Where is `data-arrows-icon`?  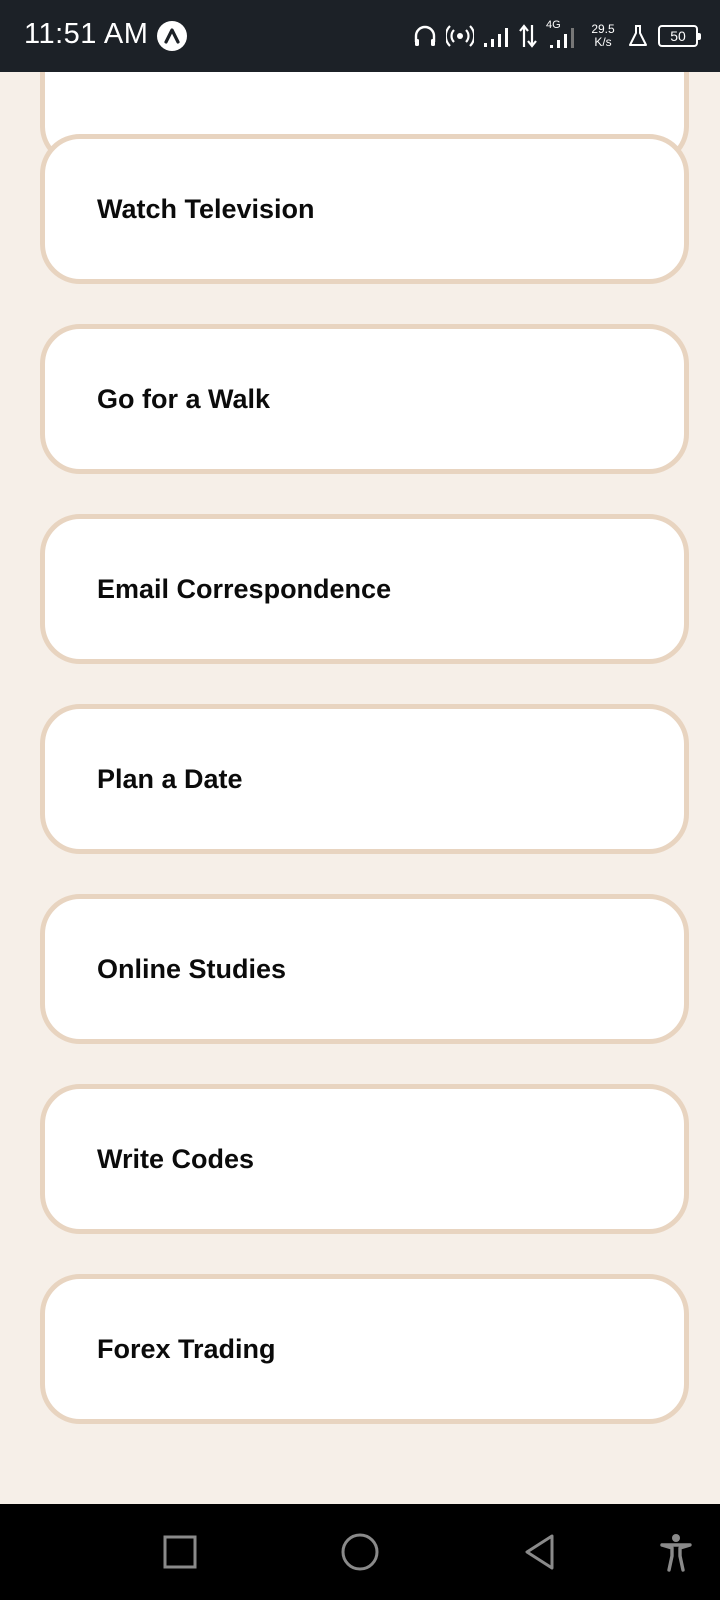
data-arrows-icon is located at coordinates (528, 36).